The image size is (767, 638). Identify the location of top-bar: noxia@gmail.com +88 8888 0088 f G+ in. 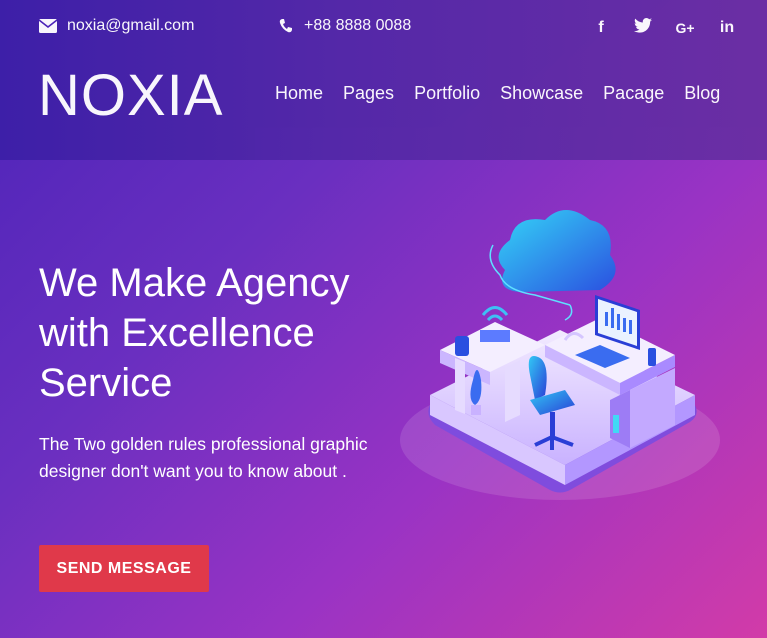
(383, 27).